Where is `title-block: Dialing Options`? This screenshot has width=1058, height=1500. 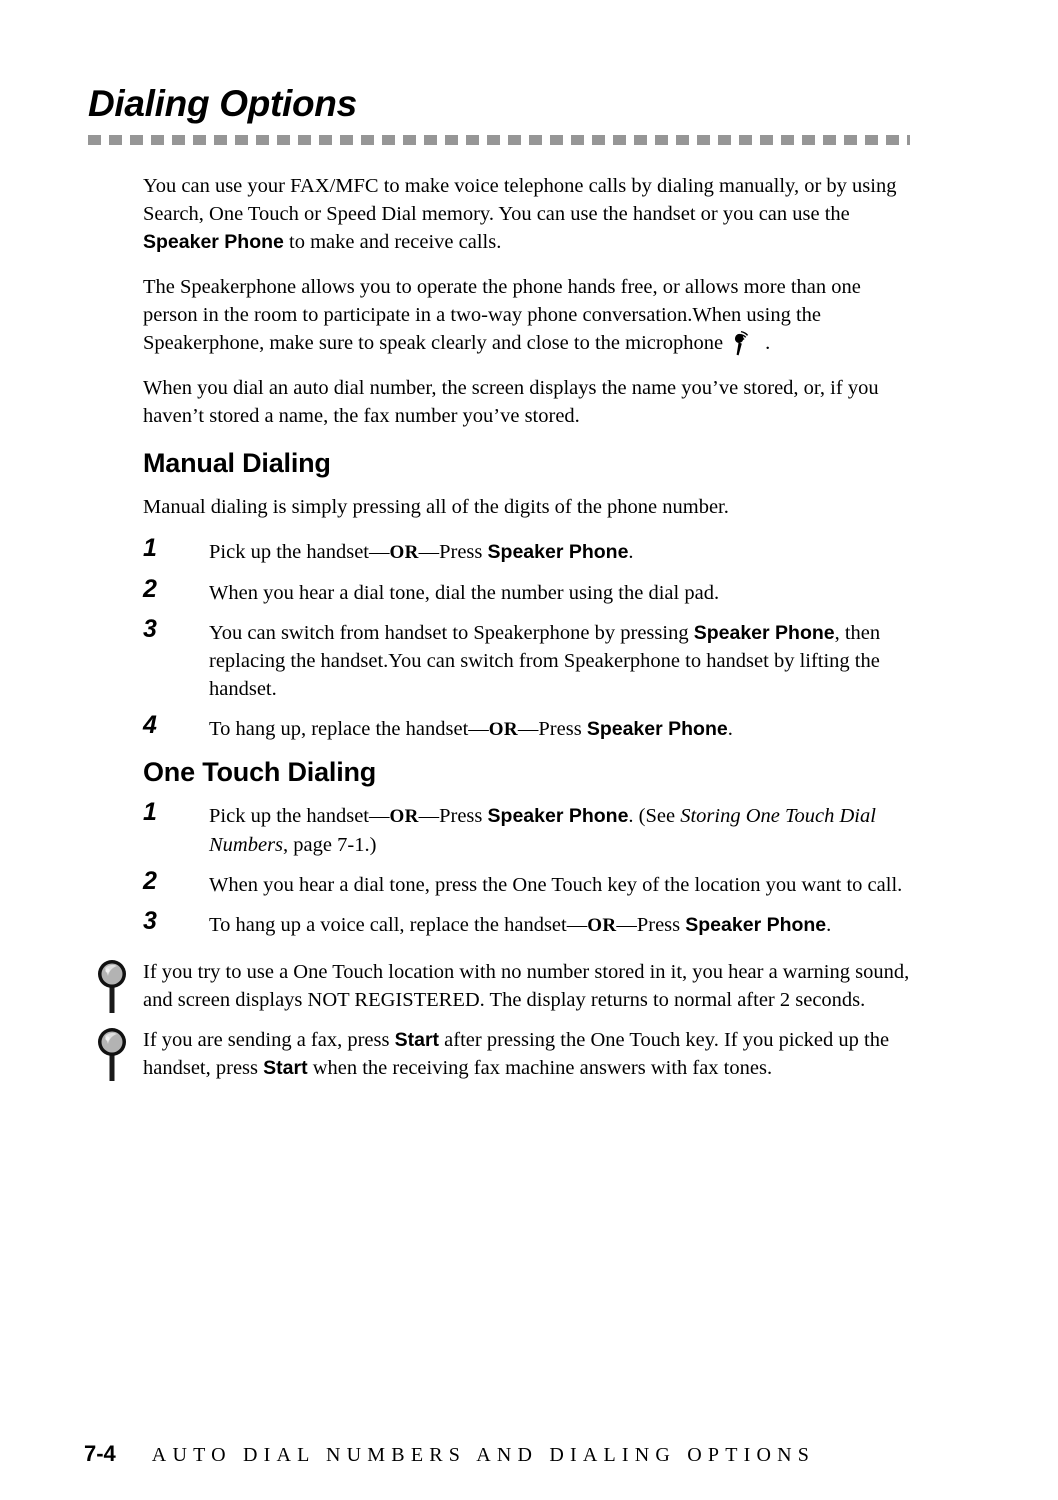
title-block: Dialing Options is located at coordinates (503, 113).